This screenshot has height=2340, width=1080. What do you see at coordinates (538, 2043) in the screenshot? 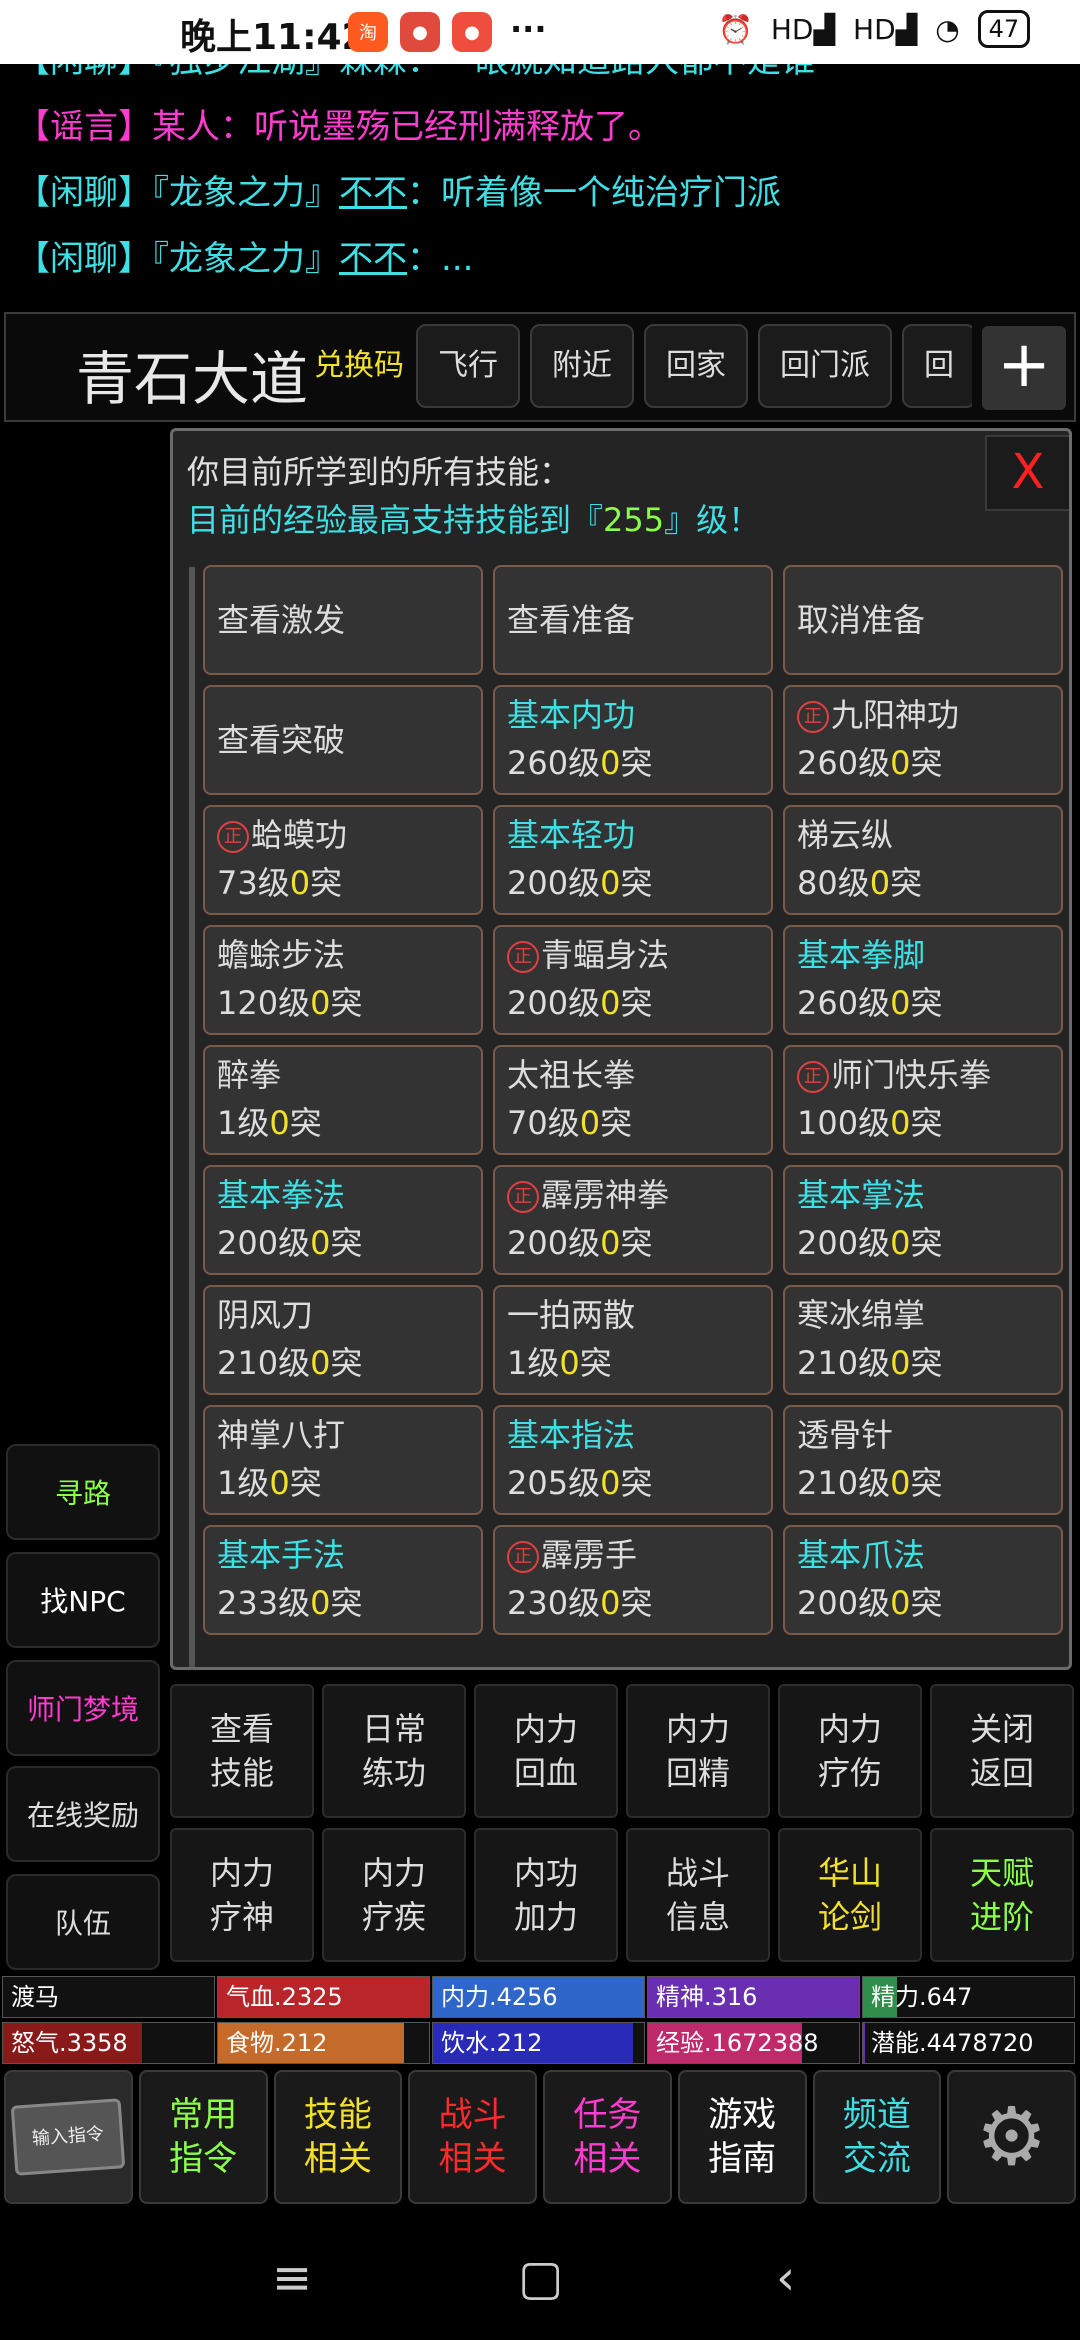
I see `water-stat: 饮水.212` at bounding box center [538, 2043].